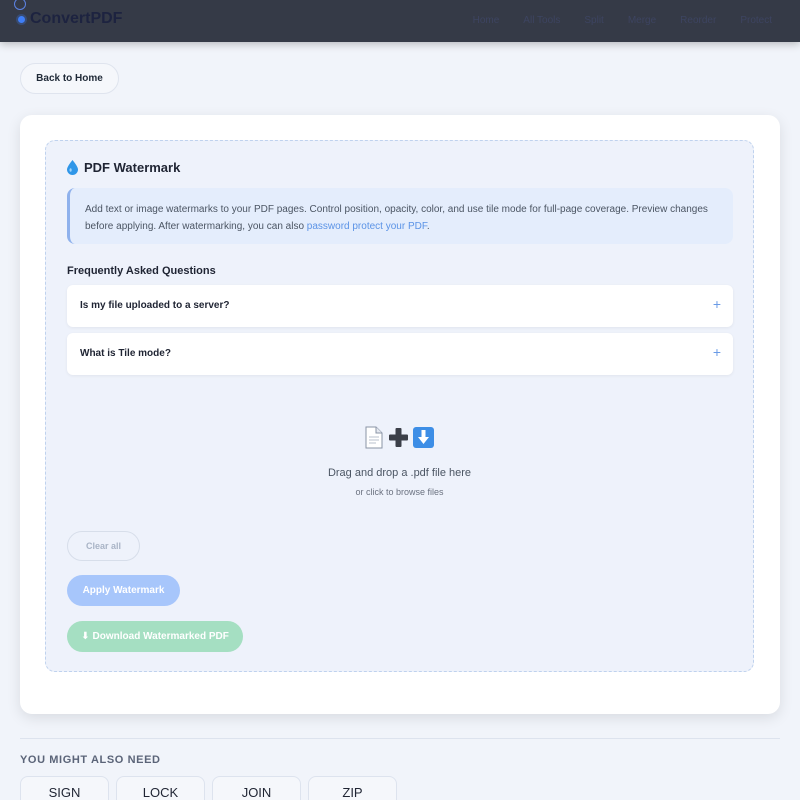 The image size is (800, 800). Describe the element at coordinates (756, 20) in the screenshot. I see `nav-link-protect: Protect` at that location.